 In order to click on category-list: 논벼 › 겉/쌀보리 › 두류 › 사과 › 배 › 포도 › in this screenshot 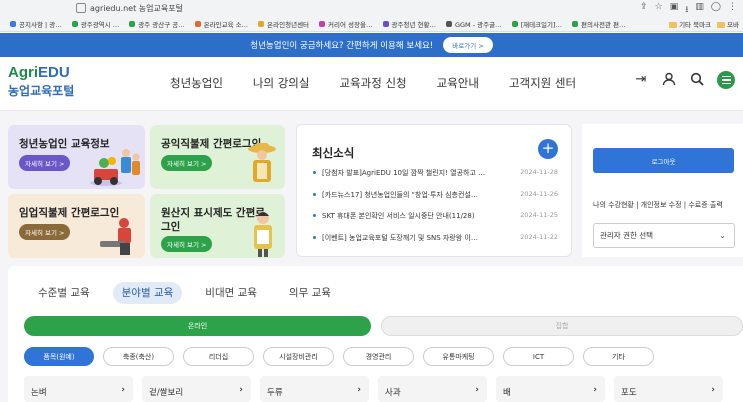, I will do `click(373, 389)`.